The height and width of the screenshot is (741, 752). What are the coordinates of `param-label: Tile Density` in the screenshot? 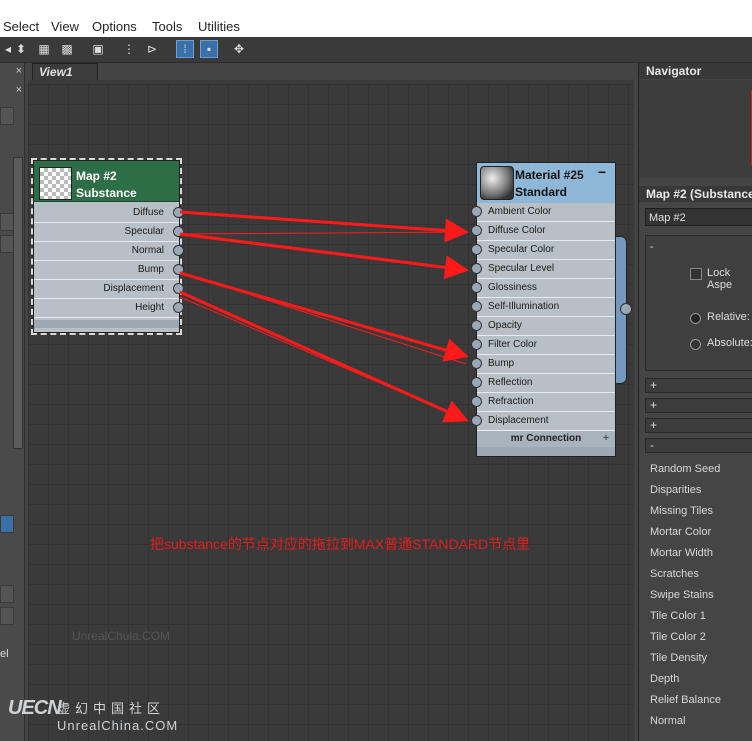 It's located at (679, 658).